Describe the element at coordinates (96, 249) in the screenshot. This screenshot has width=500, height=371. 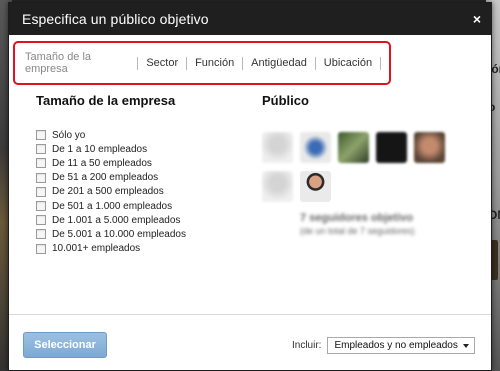
I see `option-label: 10.001+ empleados` at that location.